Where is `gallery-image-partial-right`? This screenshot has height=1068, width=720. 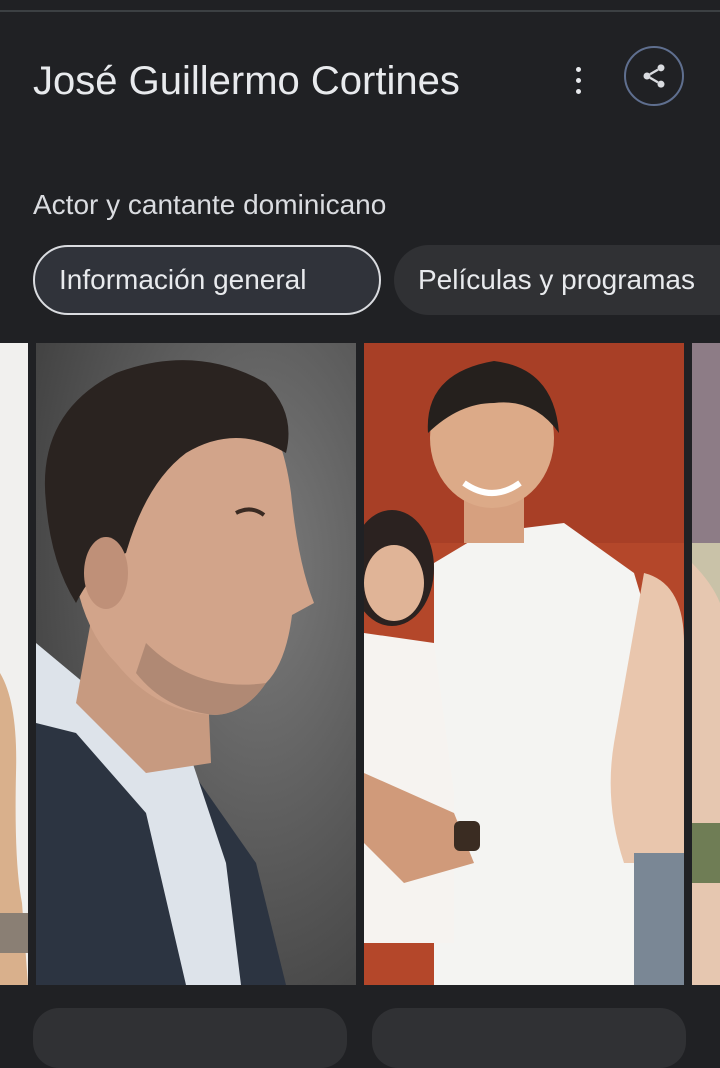 gallery-image-partial-right is located at coordinates (706, 664).